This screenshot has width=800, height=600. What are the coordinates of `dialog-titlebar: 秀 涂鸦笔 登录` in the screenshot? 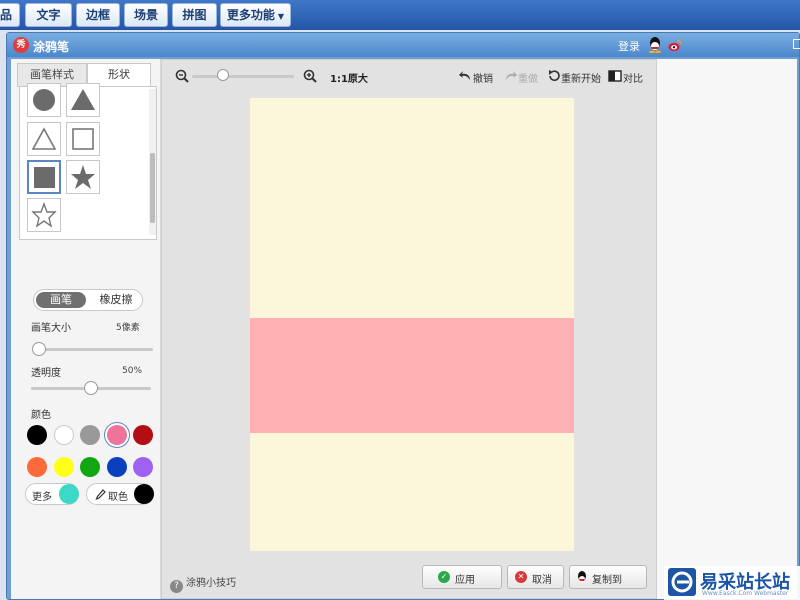 It's located at (403, 45).